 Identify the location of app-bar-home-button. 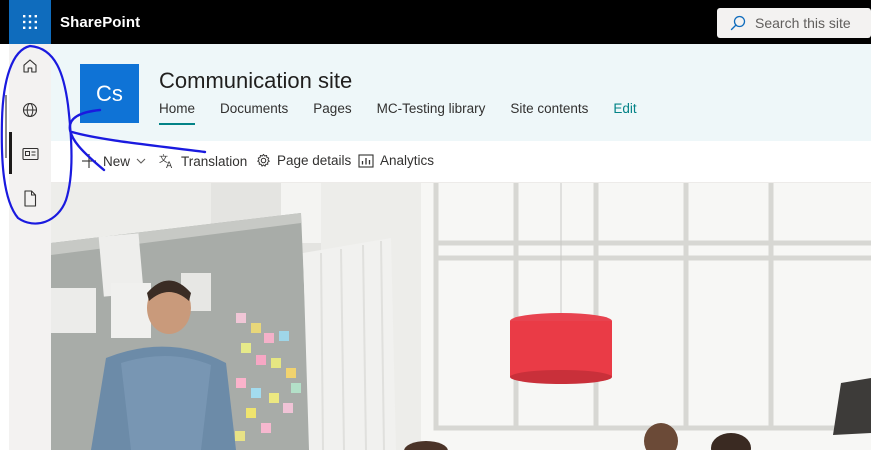
(30, 66).